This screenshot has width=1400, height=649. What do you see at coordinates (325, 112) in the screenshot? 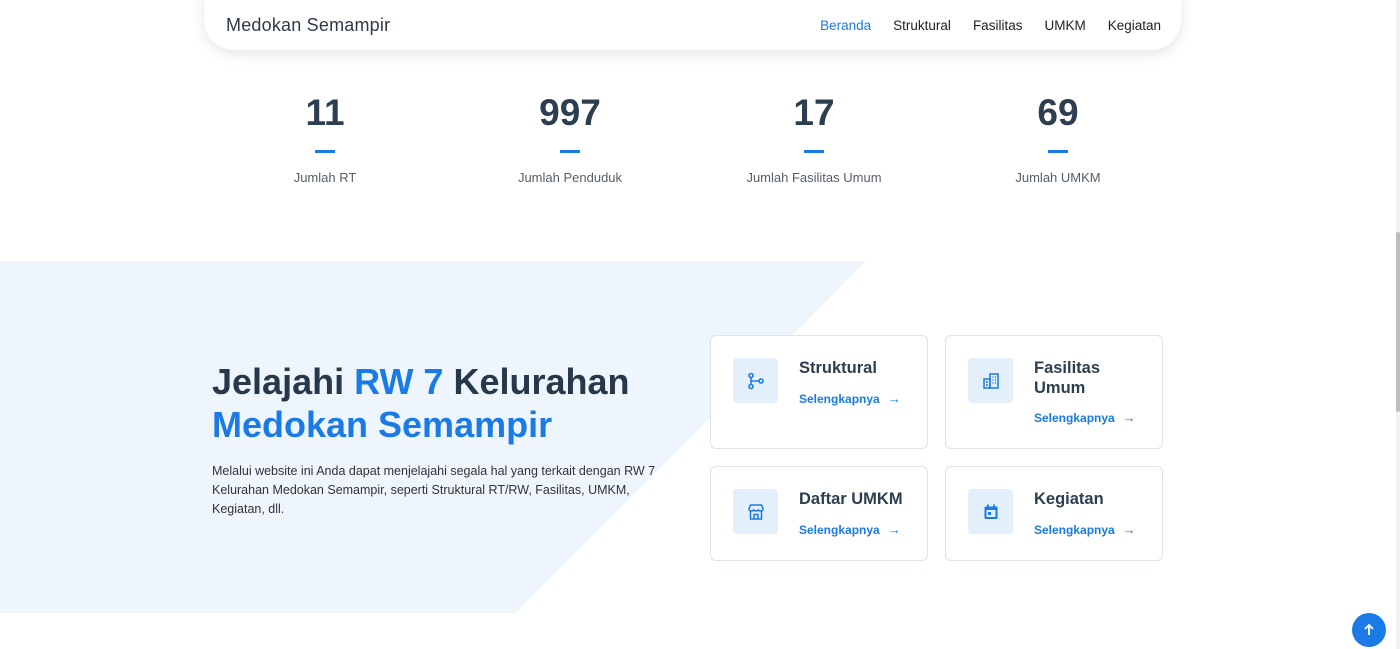
I see `stat-value: 11` at bounding box center [325, 112].